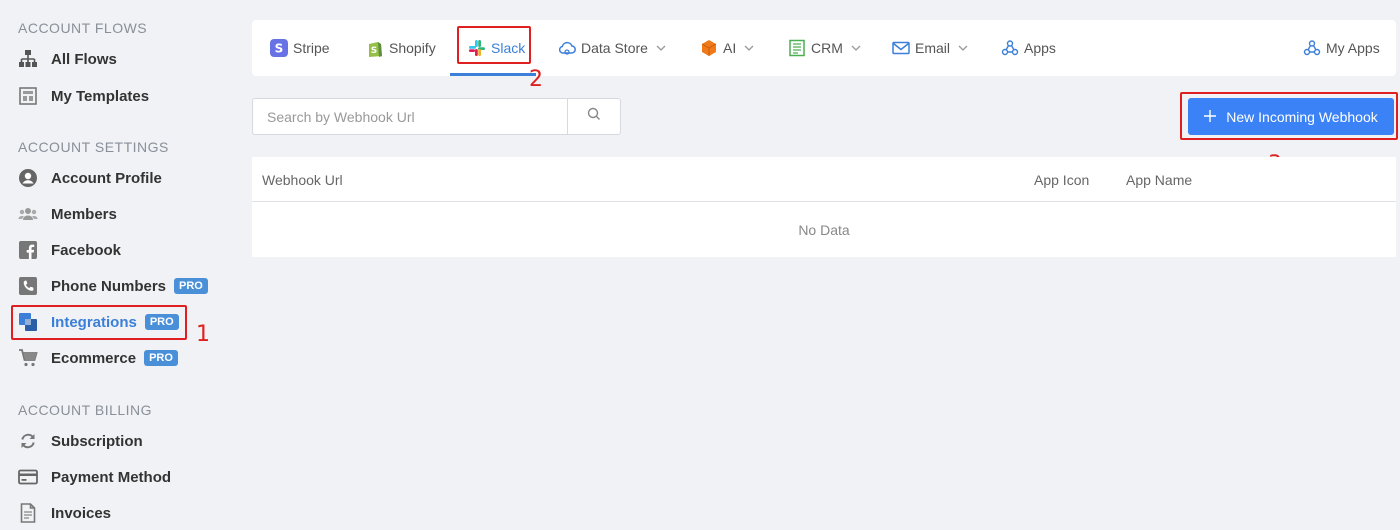  I want to click on section-title-billing: ACCOUNT BILLING, so click(85, 410).